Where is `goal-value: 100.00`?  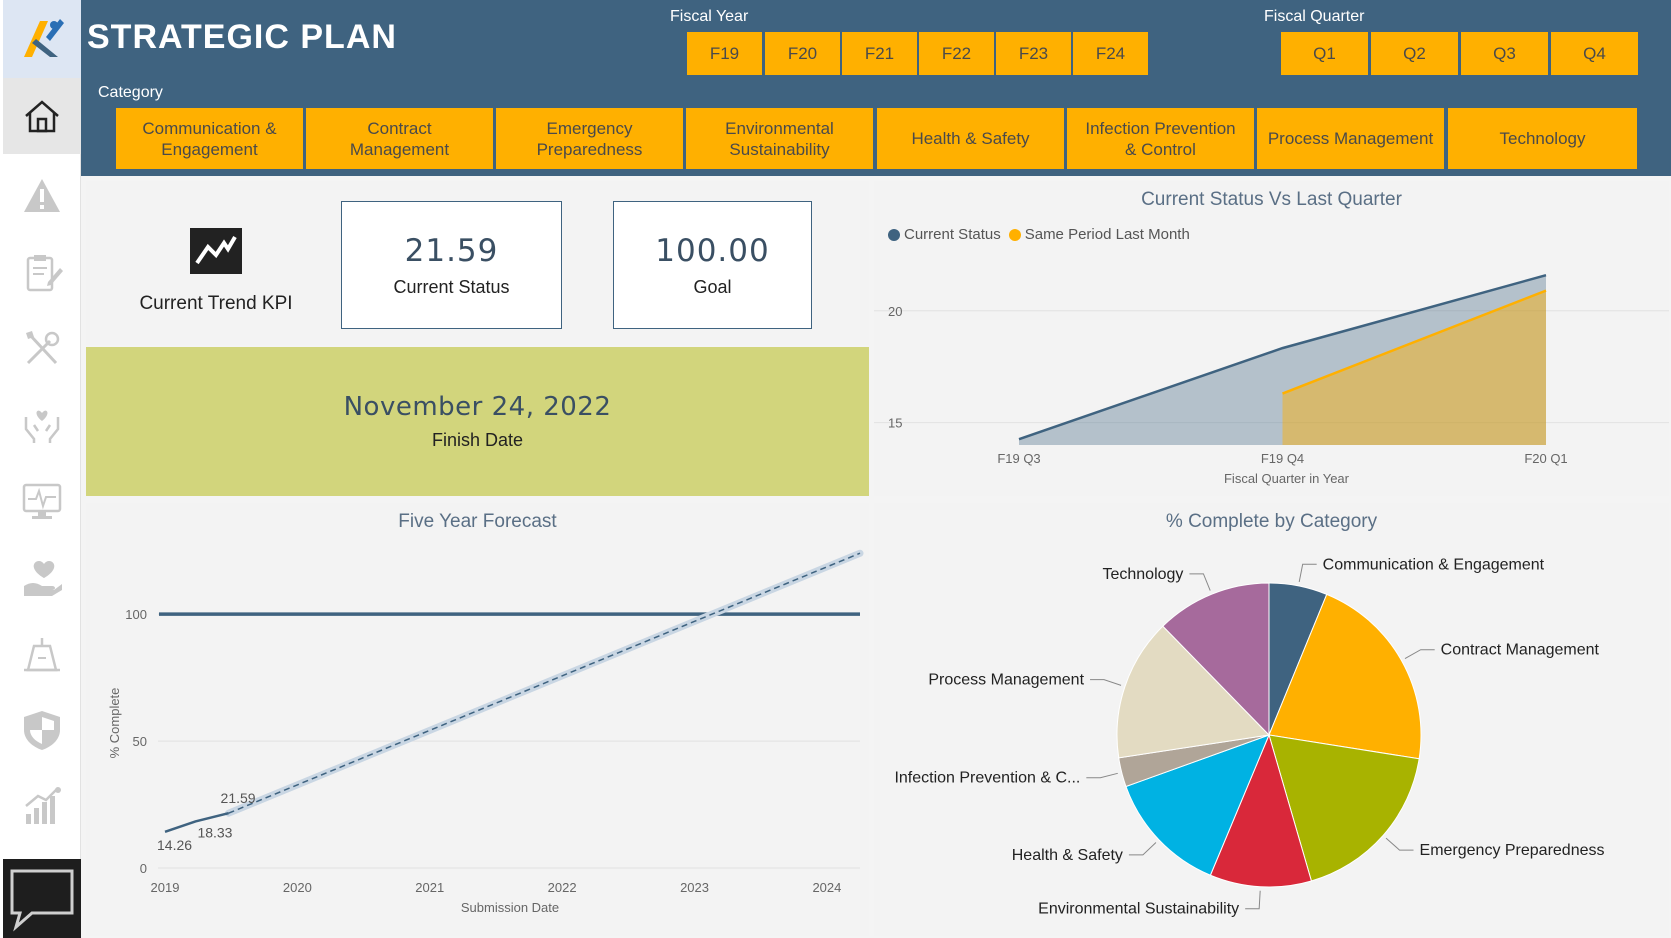
goal-value: 100.00 is located at coordinates (712, 250).